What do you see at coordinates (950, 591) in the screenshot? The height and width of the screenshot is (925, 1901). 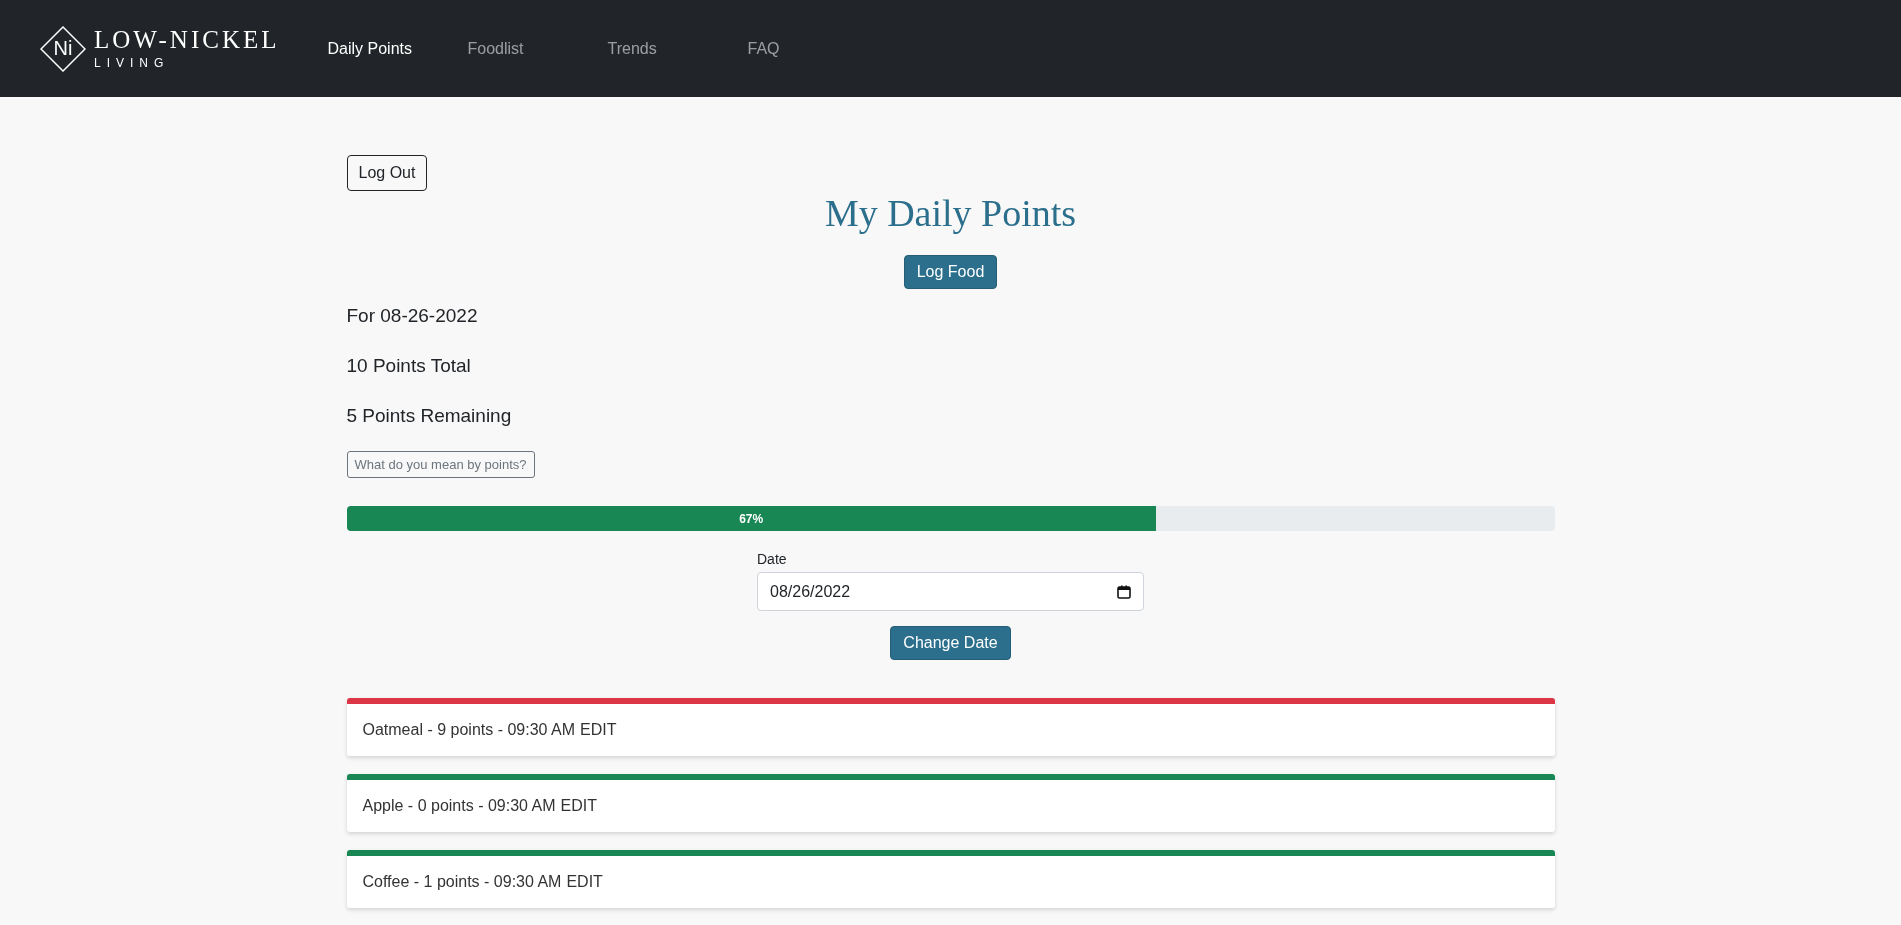 I see `date-field: 08/26/2022` at bounding box center [950, 591].